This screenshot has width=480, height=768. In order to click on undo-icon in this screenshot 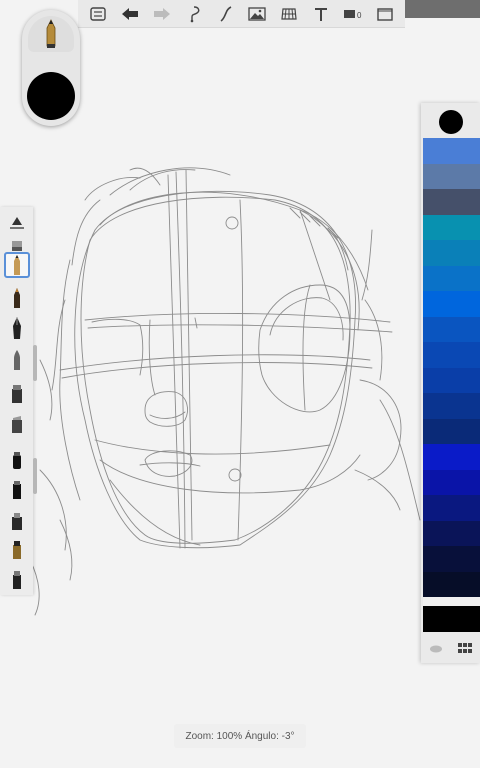, I will do `click(130, 14)`.